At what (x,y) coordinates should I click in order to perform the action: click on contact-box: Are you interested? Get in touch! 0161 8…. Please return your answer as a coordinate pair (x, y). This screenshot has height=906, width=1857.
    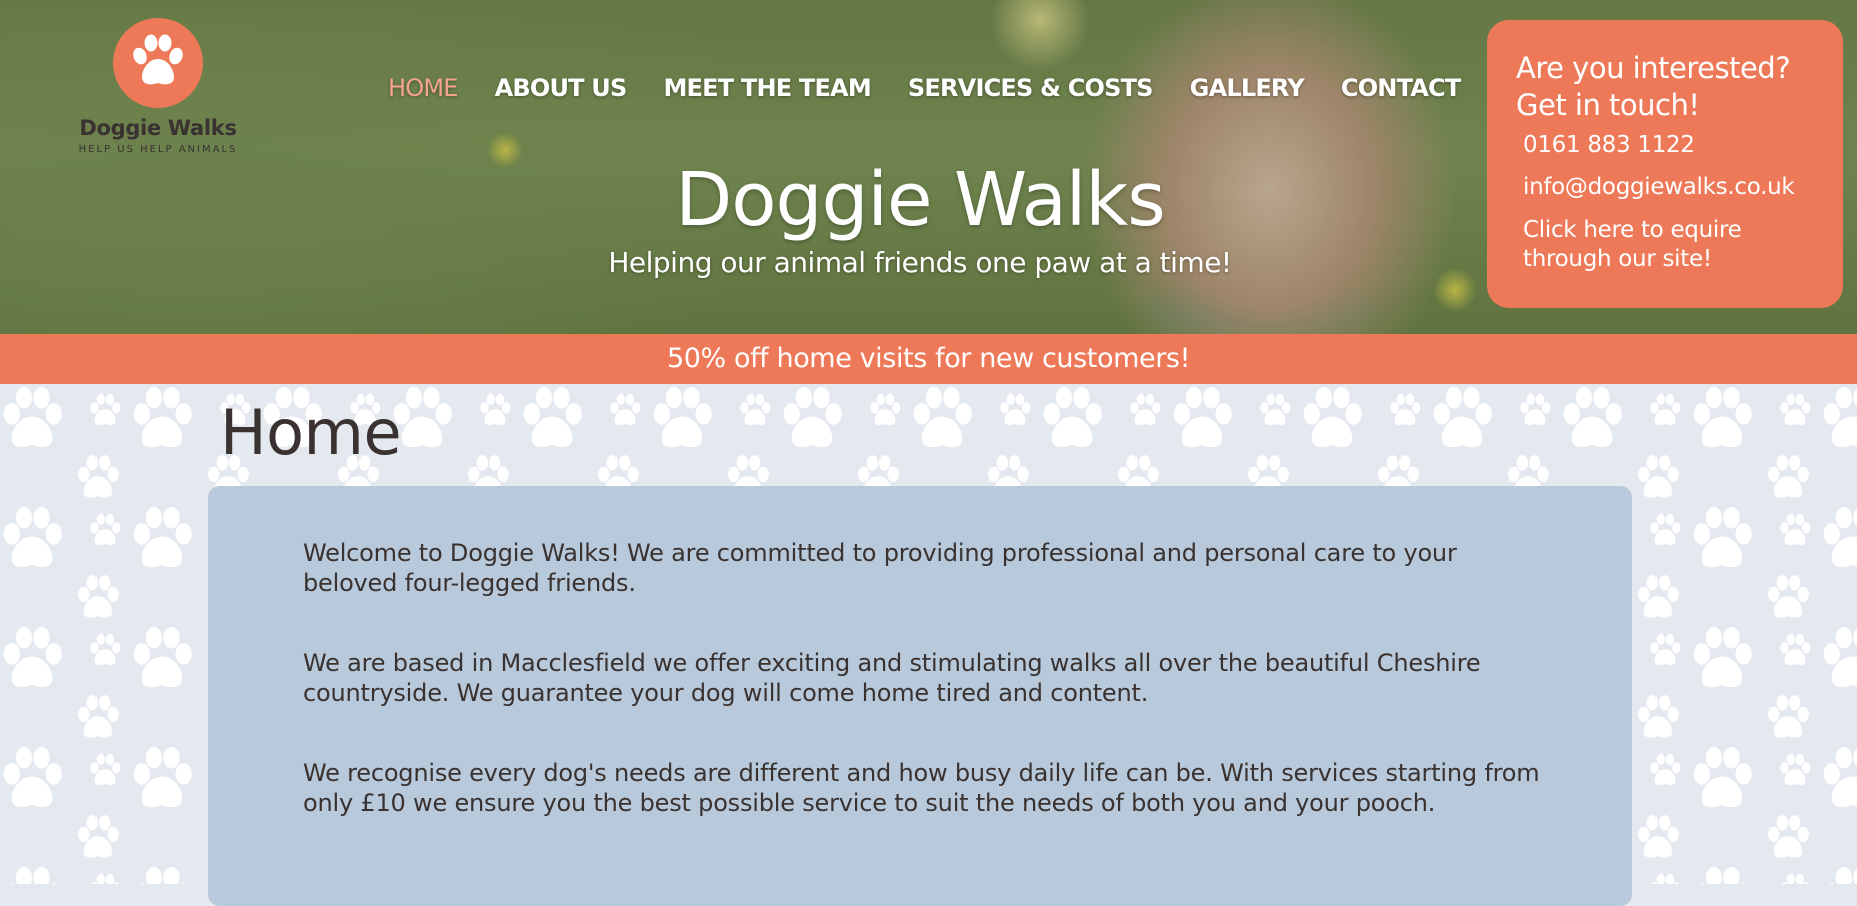
    Looking at the image, I should click on (1665, 164).